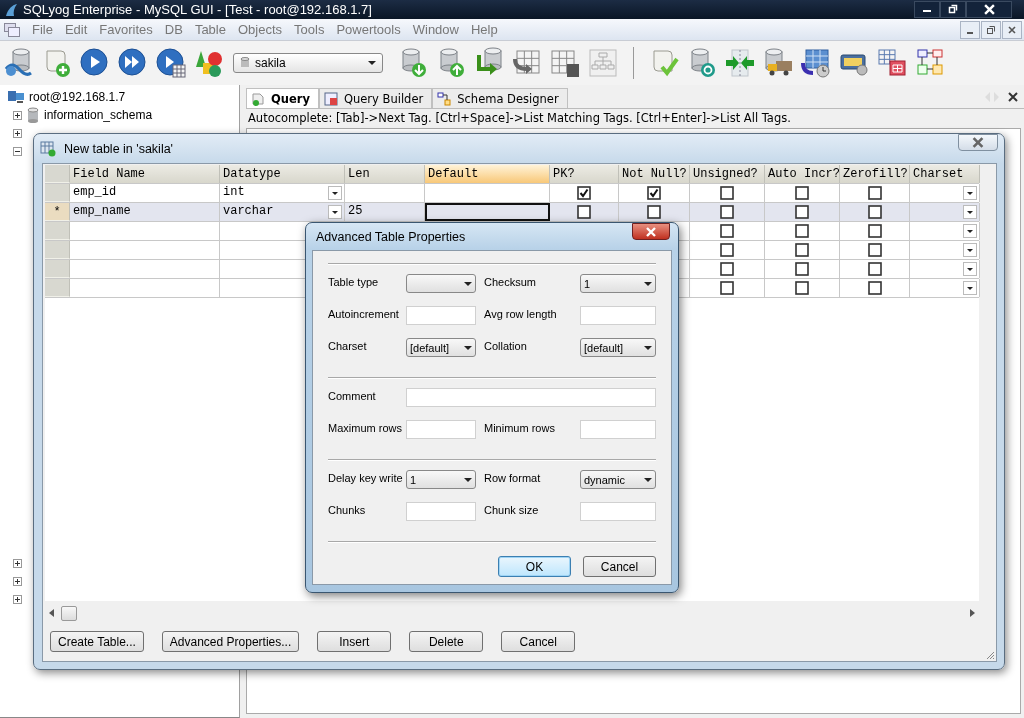  What do you see at coordinates (365, 427) in the screenshot?
I see `field-label: Maximum rows` at bounding box center [365, 427].